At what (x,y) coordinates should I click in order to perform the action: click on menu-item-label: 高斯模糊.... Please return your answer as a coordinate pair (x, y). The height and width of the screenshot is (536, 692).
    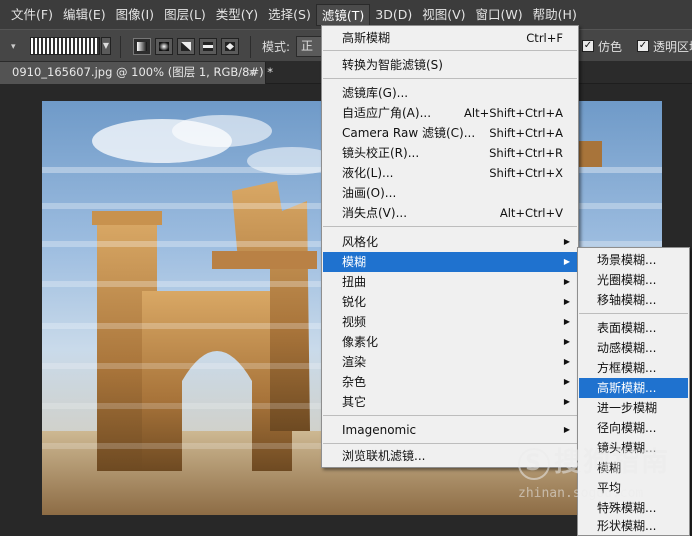
    Looking at the image, I should click on (627, 388).